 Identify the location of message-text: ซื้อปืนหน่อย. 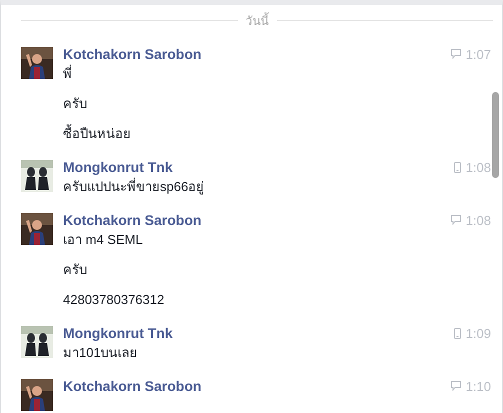
(97, 134).